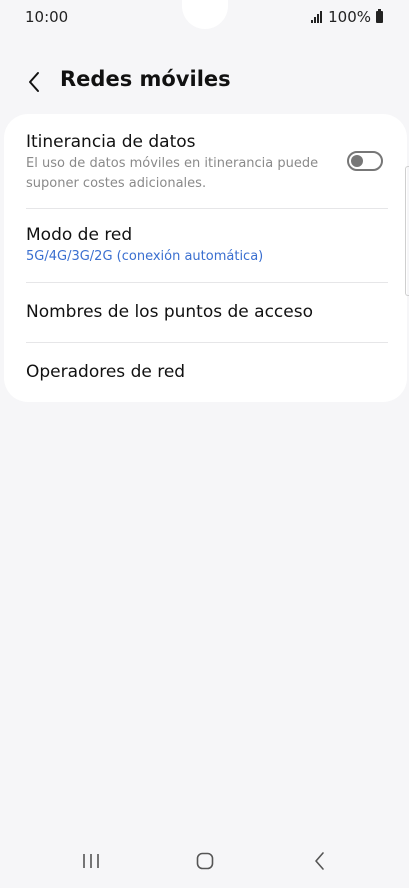 The image size is (409, 888). What do you see at coordinates (145, 256) in the screenshot?
I see `network-mode-value: 5G/4G/3G/2G (conexión automática)` at bounding box center [145, 256].